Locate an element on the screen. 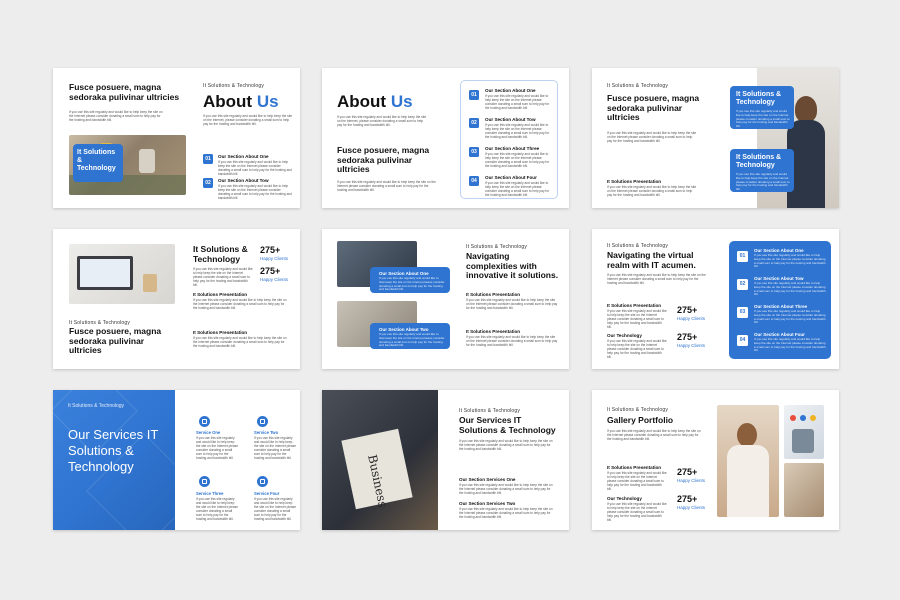  item-title: Our Section About Four is located at coordinates (511, 177).